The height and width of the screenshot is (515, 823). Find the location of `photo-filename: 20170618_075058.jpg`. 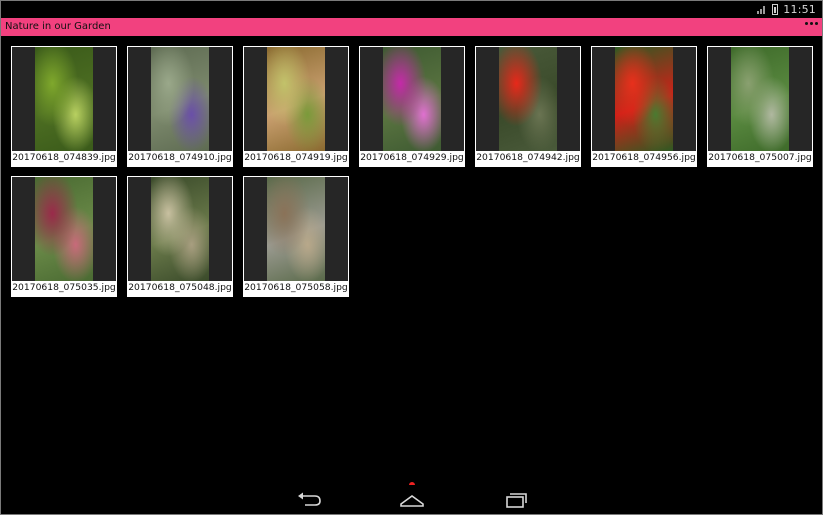

photo-filename: 20170618_075058.jpg is located at coordinates (296, 287).